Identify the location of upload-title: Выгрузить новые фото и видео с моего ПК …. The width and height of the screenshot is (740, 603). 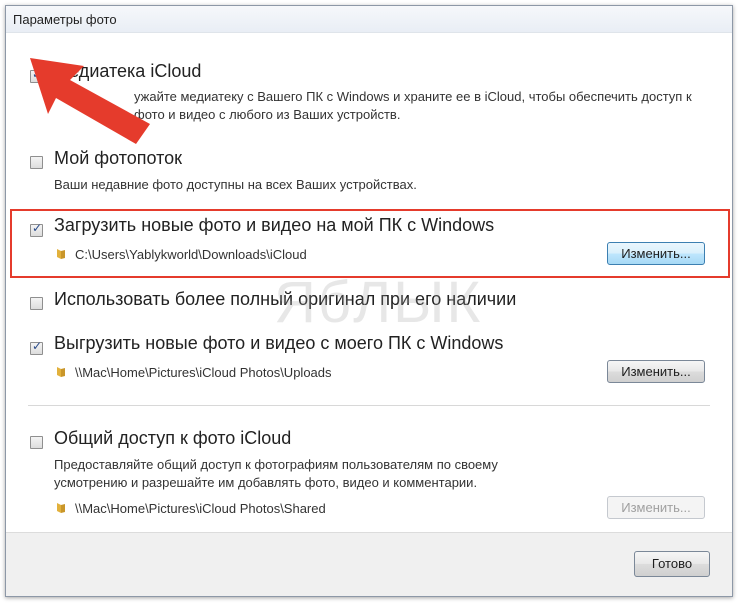
(279, 343).